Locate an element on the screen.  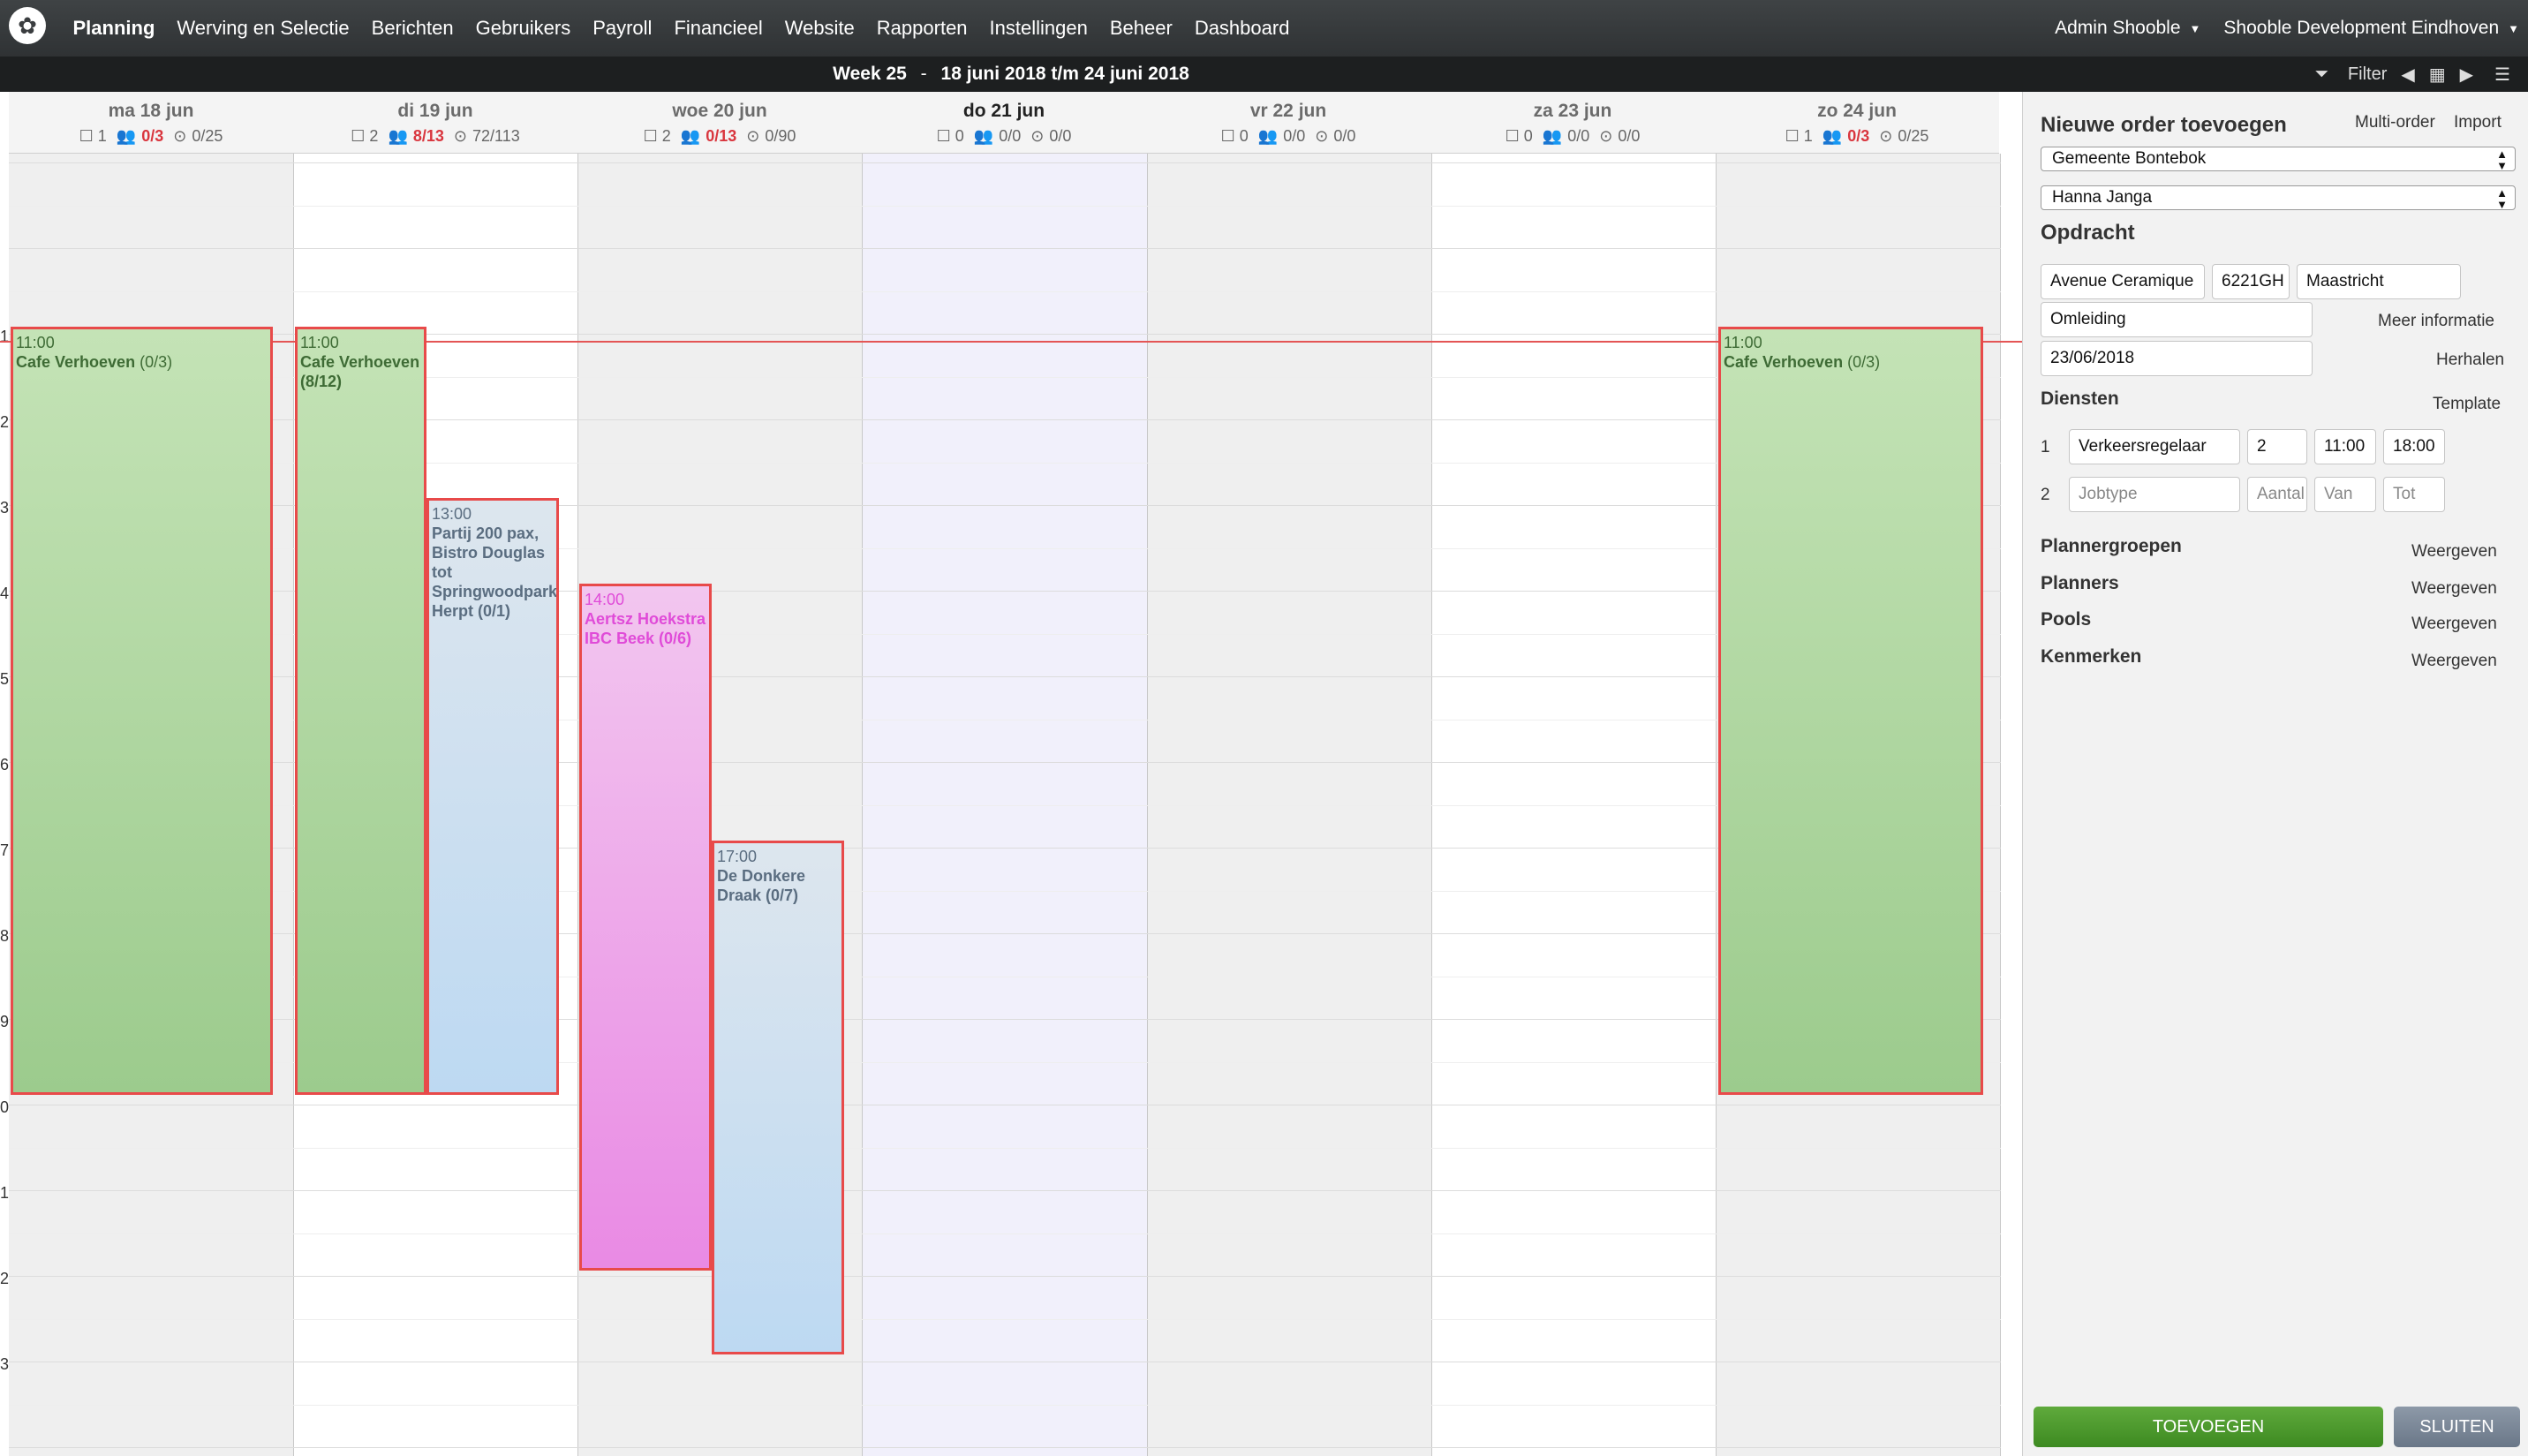
add-order-button: TOEVOEGEN is located at coordinates (2208, 1427).